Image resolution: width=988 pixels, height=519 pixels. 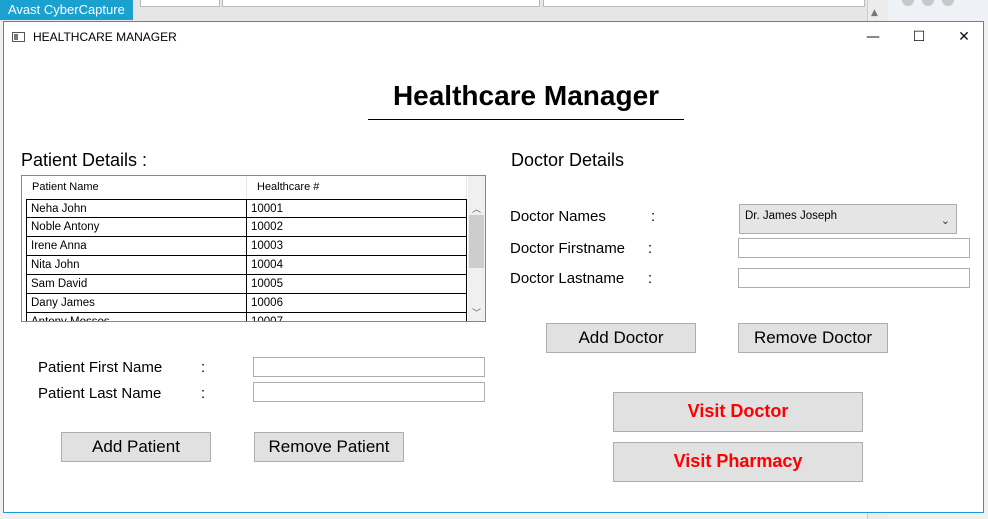 What do you see at coordinates (568, 160) in the screenshot?
I see `doctor-section-title: Doctor Details` at bounding box center [568, 160].